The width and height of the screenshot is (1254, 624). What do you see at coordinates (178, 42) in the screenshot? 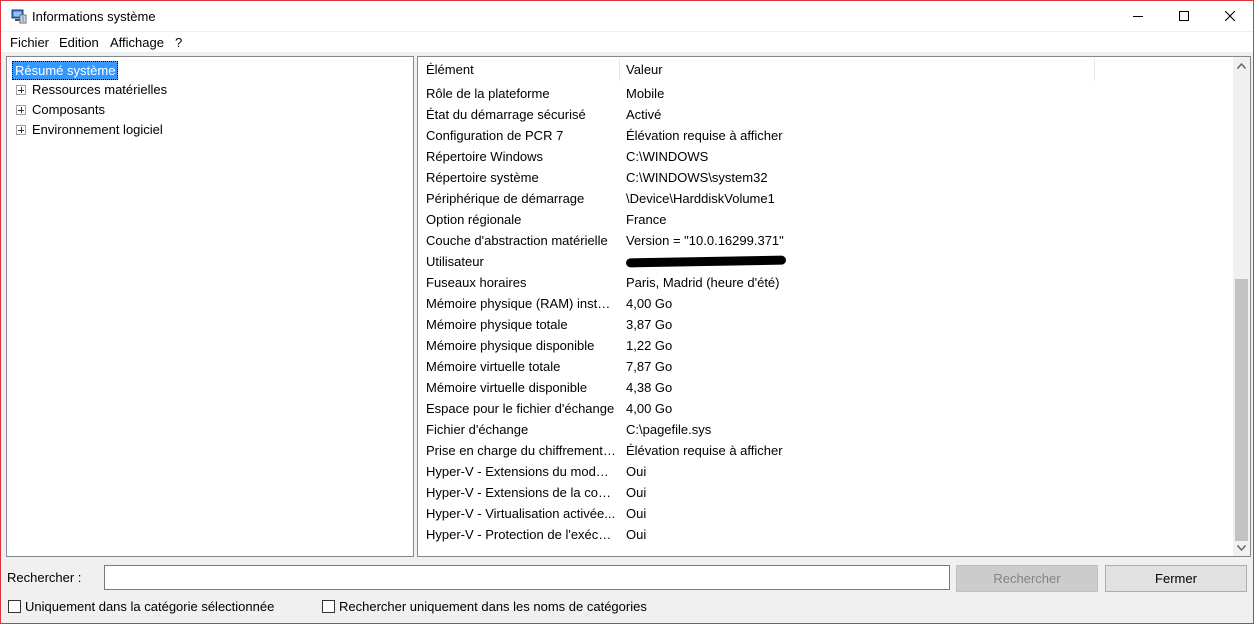
I see `menu-help: ?` at bounding box center [178, 42].